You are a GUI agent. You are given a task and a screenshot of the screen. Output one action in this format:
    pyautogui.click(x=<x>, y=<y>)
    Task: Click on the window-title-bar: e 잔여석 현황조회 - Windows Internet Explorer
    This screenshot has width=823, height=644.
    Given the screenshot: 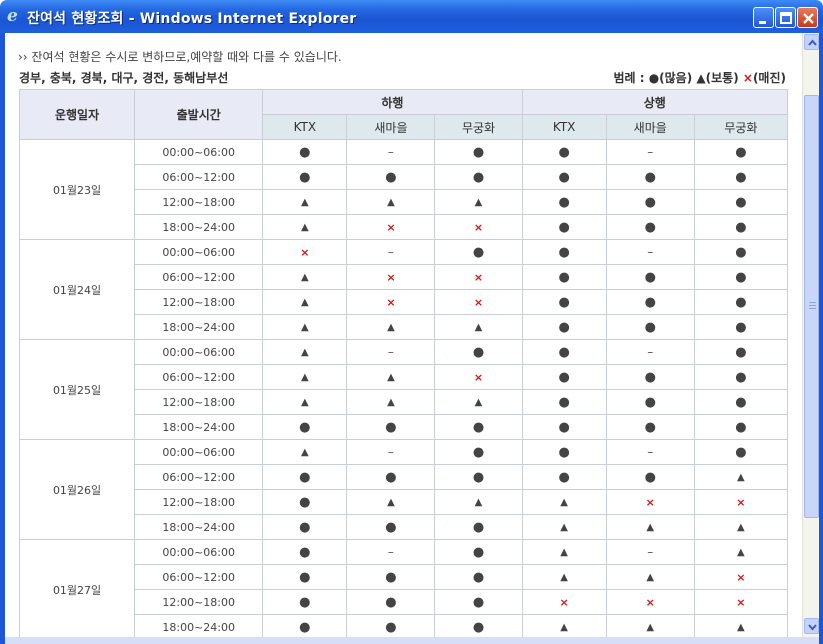 What is the action you would take?
    pyautogui.click(x=411, y=16)
    